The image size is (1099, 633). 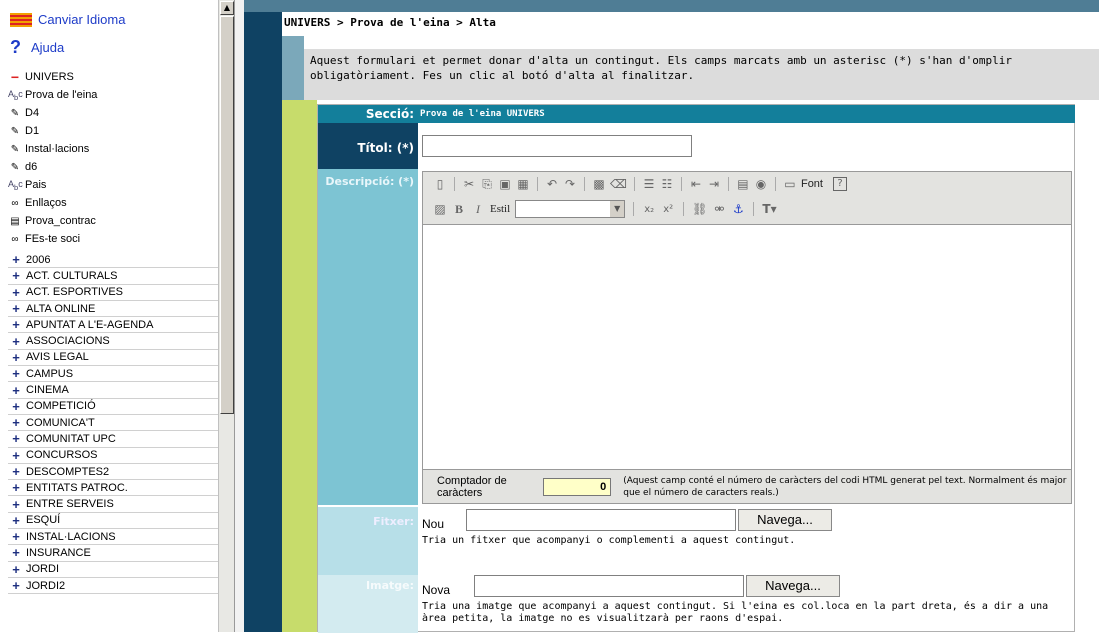 I want to click on tree-item: − UNIVERS, so click(x=52, y=77).